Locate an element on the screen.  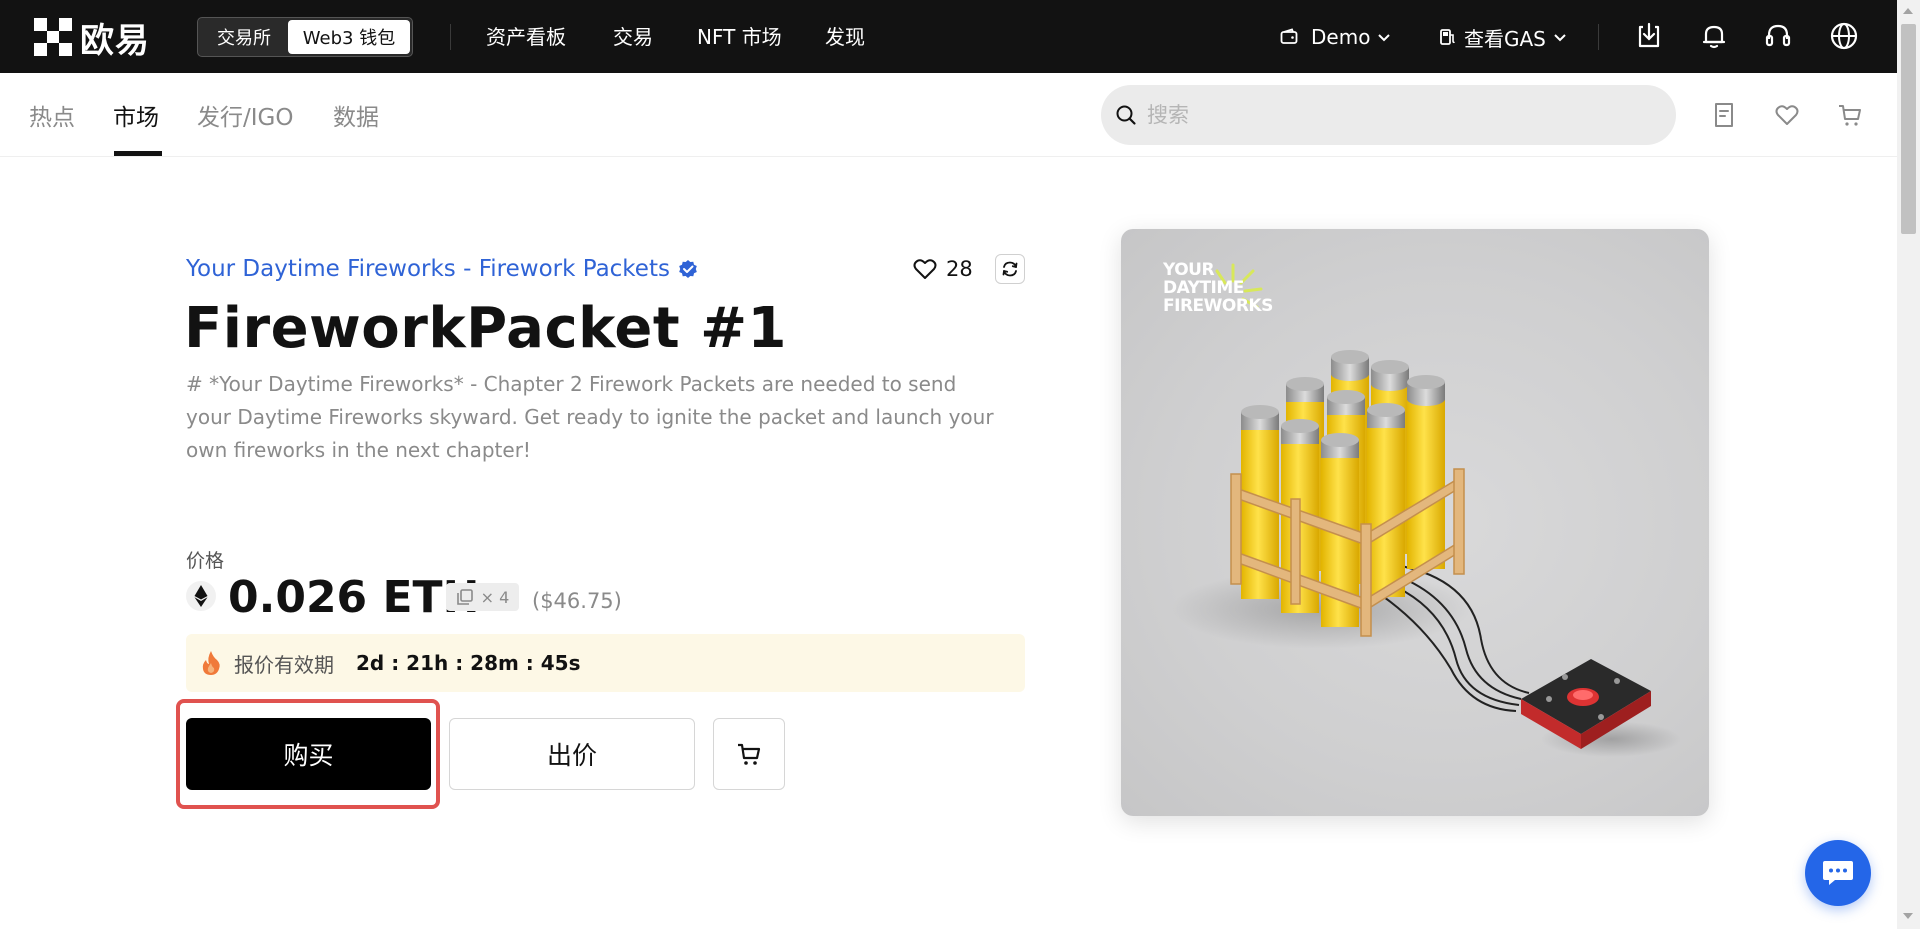
add-to-cart-button is located at coordinates (749, 754).